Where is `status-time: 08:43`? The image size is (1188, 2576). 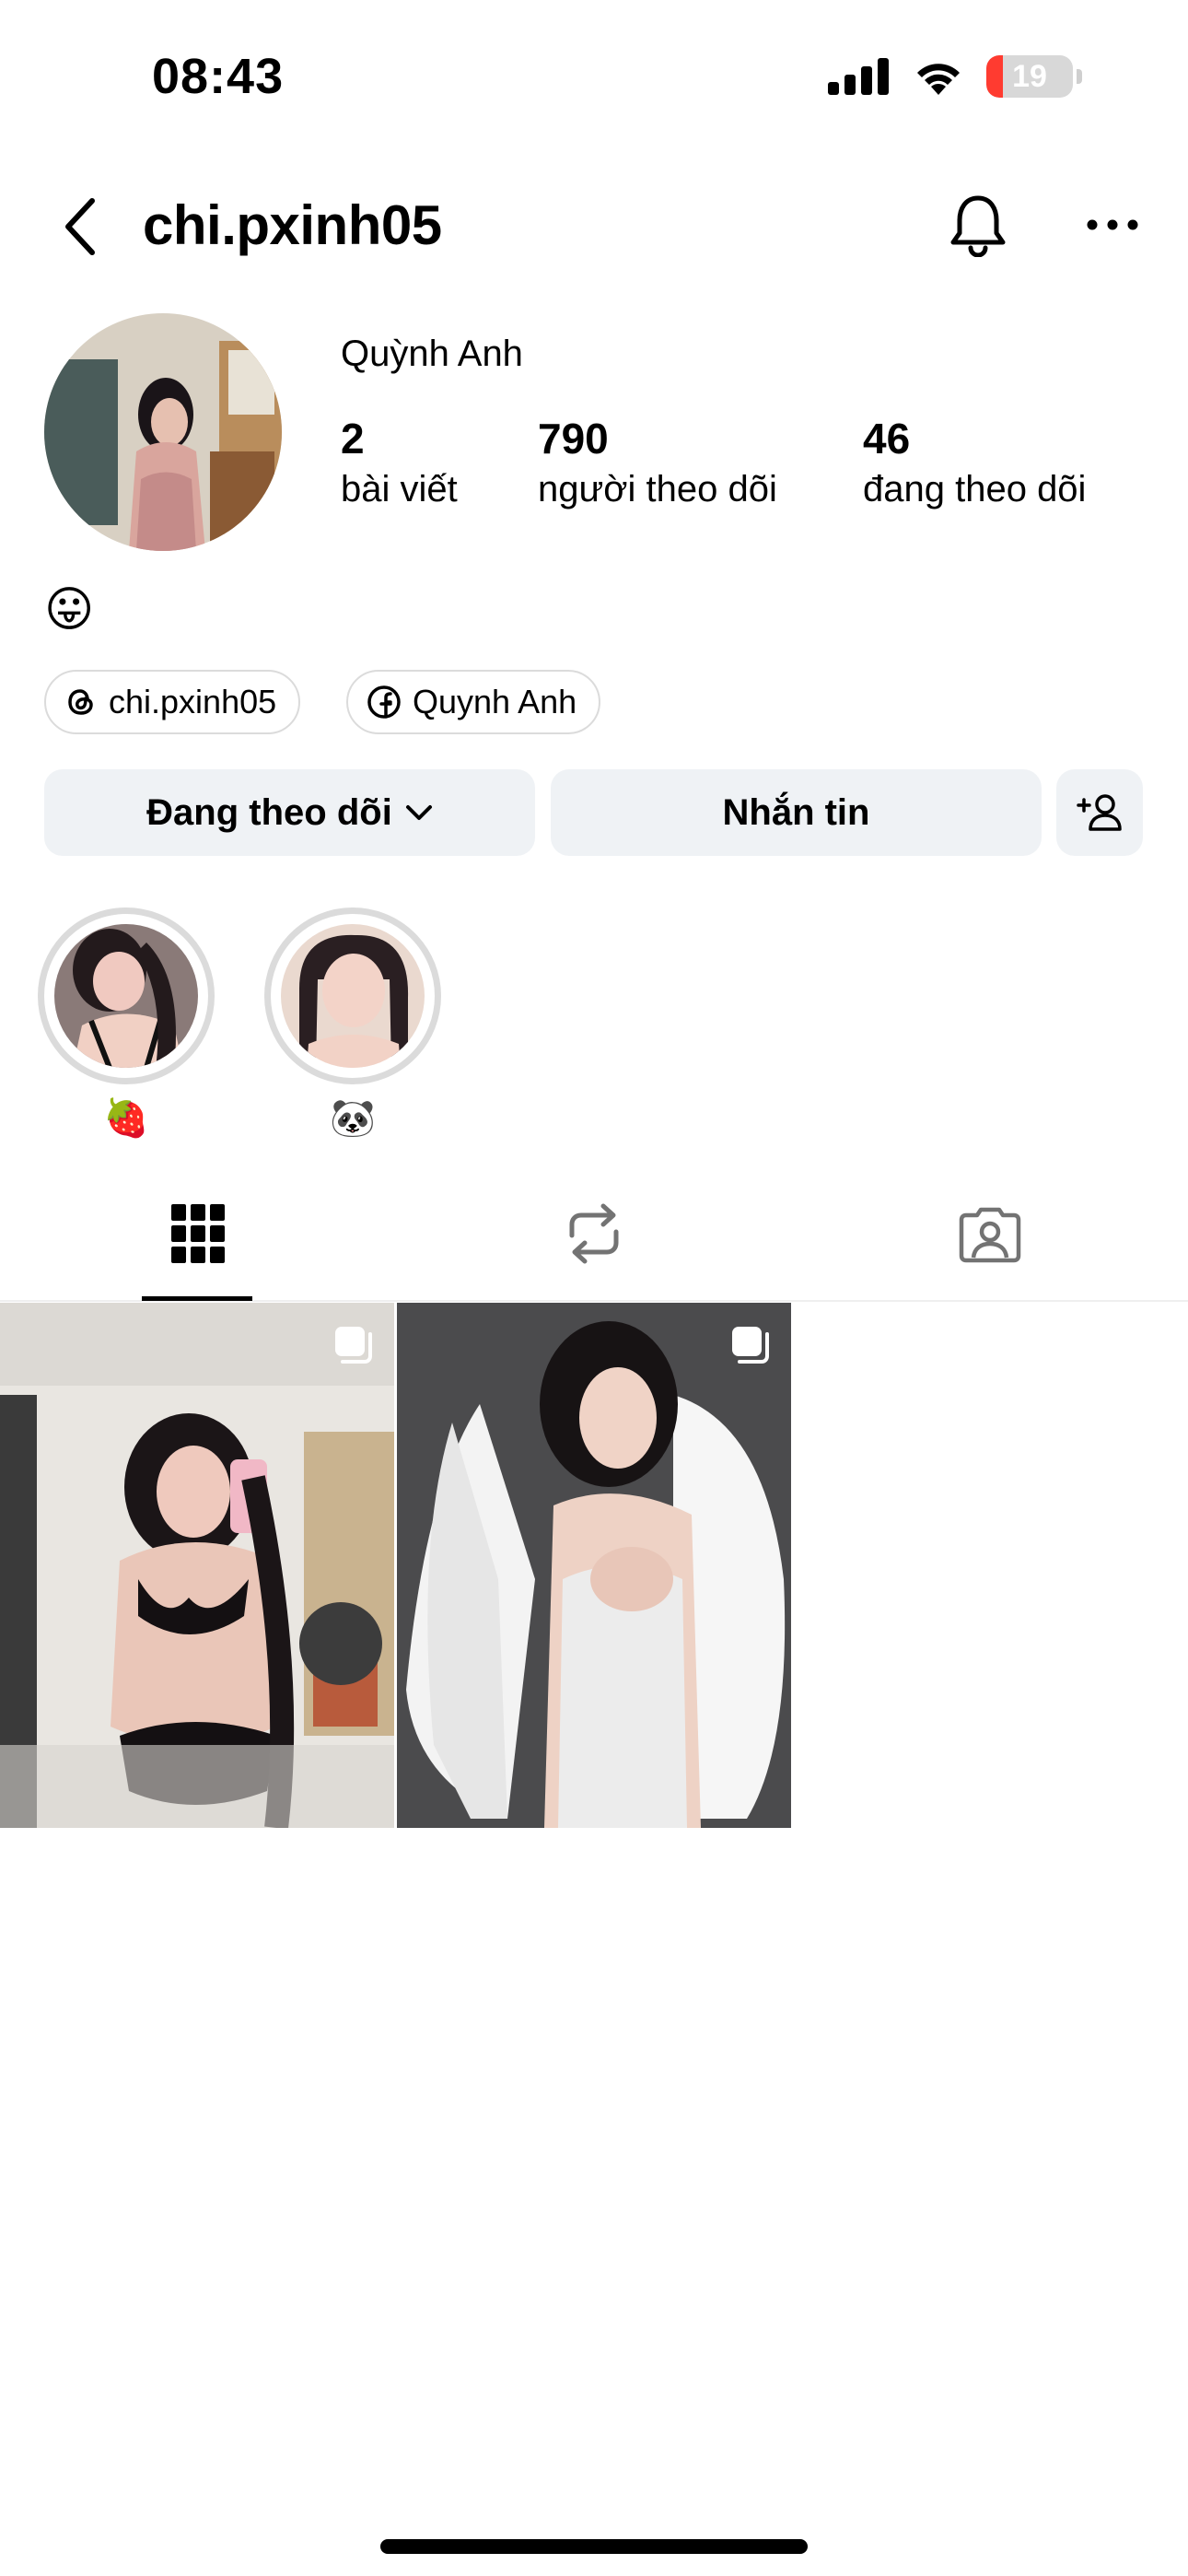
status-time: 08:43 is located at coordinates (218, 76).